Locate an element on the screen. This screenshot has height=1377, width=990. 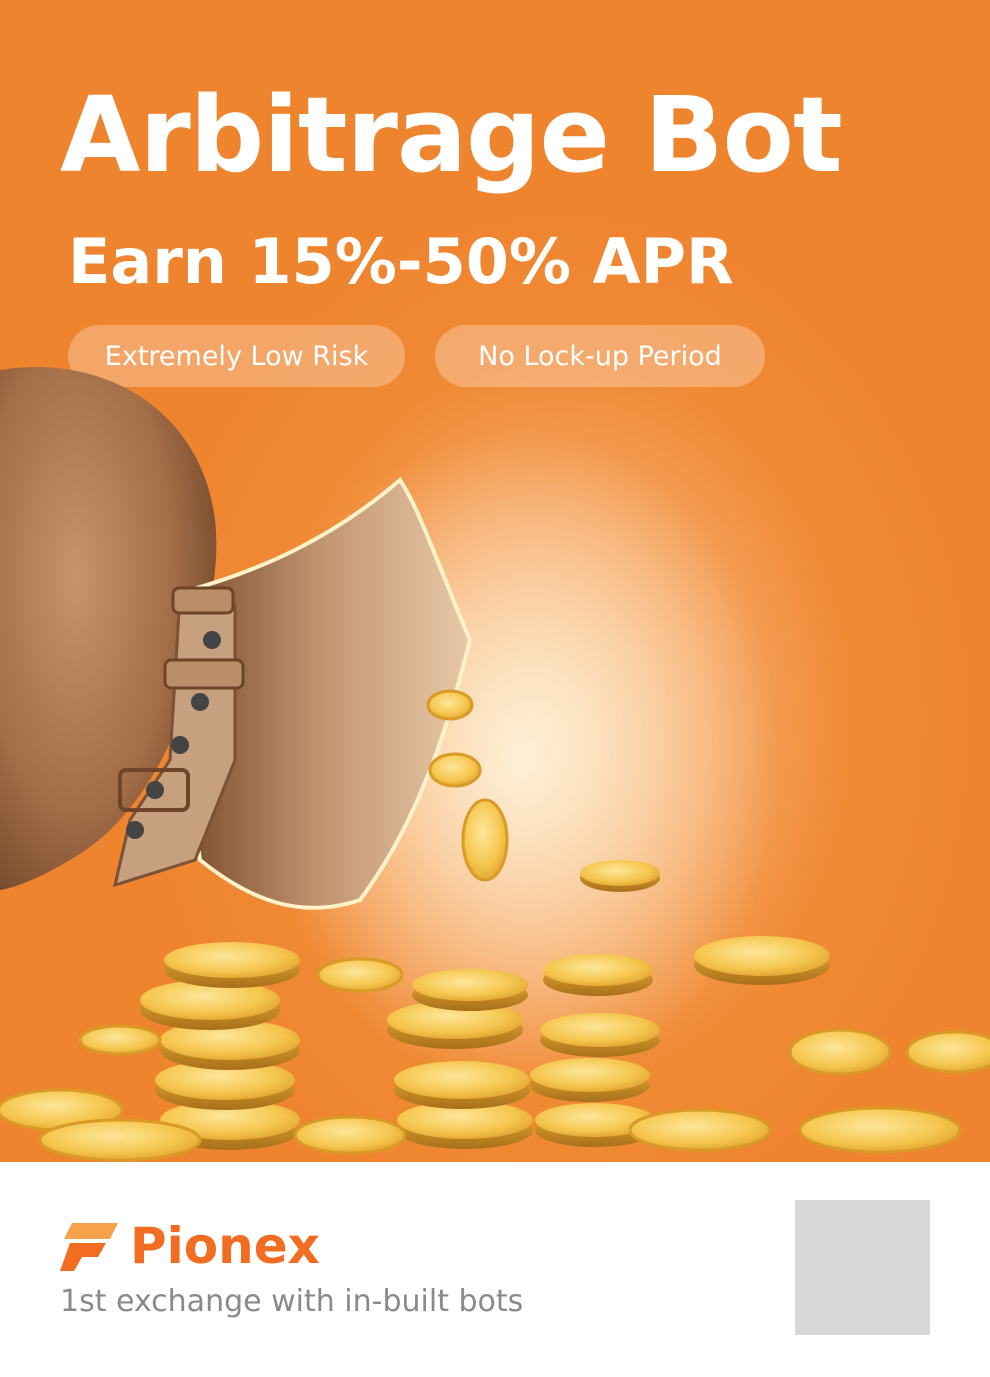
page-title: Arbitrage Bot is located at coordinates (451, 135).